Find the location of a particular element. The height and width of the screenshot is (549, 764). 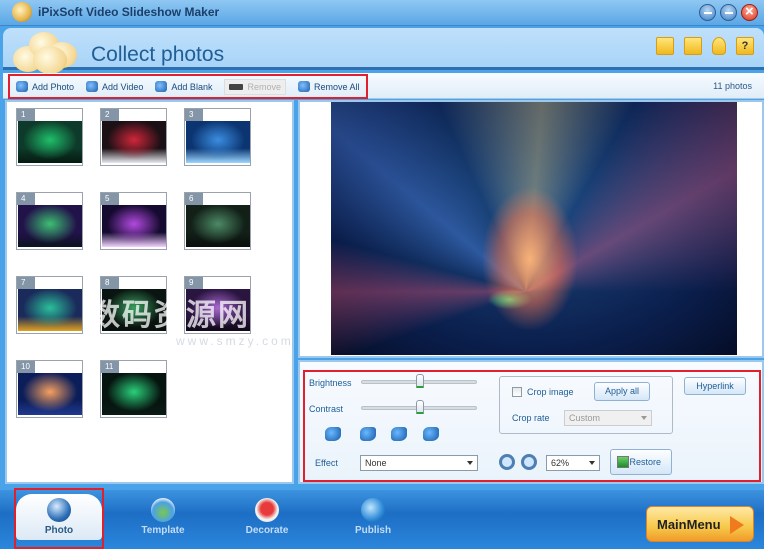

add-photo-icon is located at coordinates (22, 86).